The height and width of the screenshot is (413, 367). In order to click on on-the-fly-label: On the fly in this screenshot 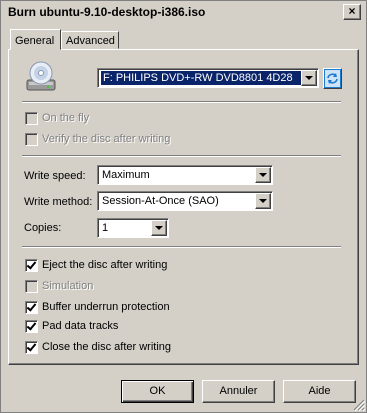, I will do `click(66, 118)`.